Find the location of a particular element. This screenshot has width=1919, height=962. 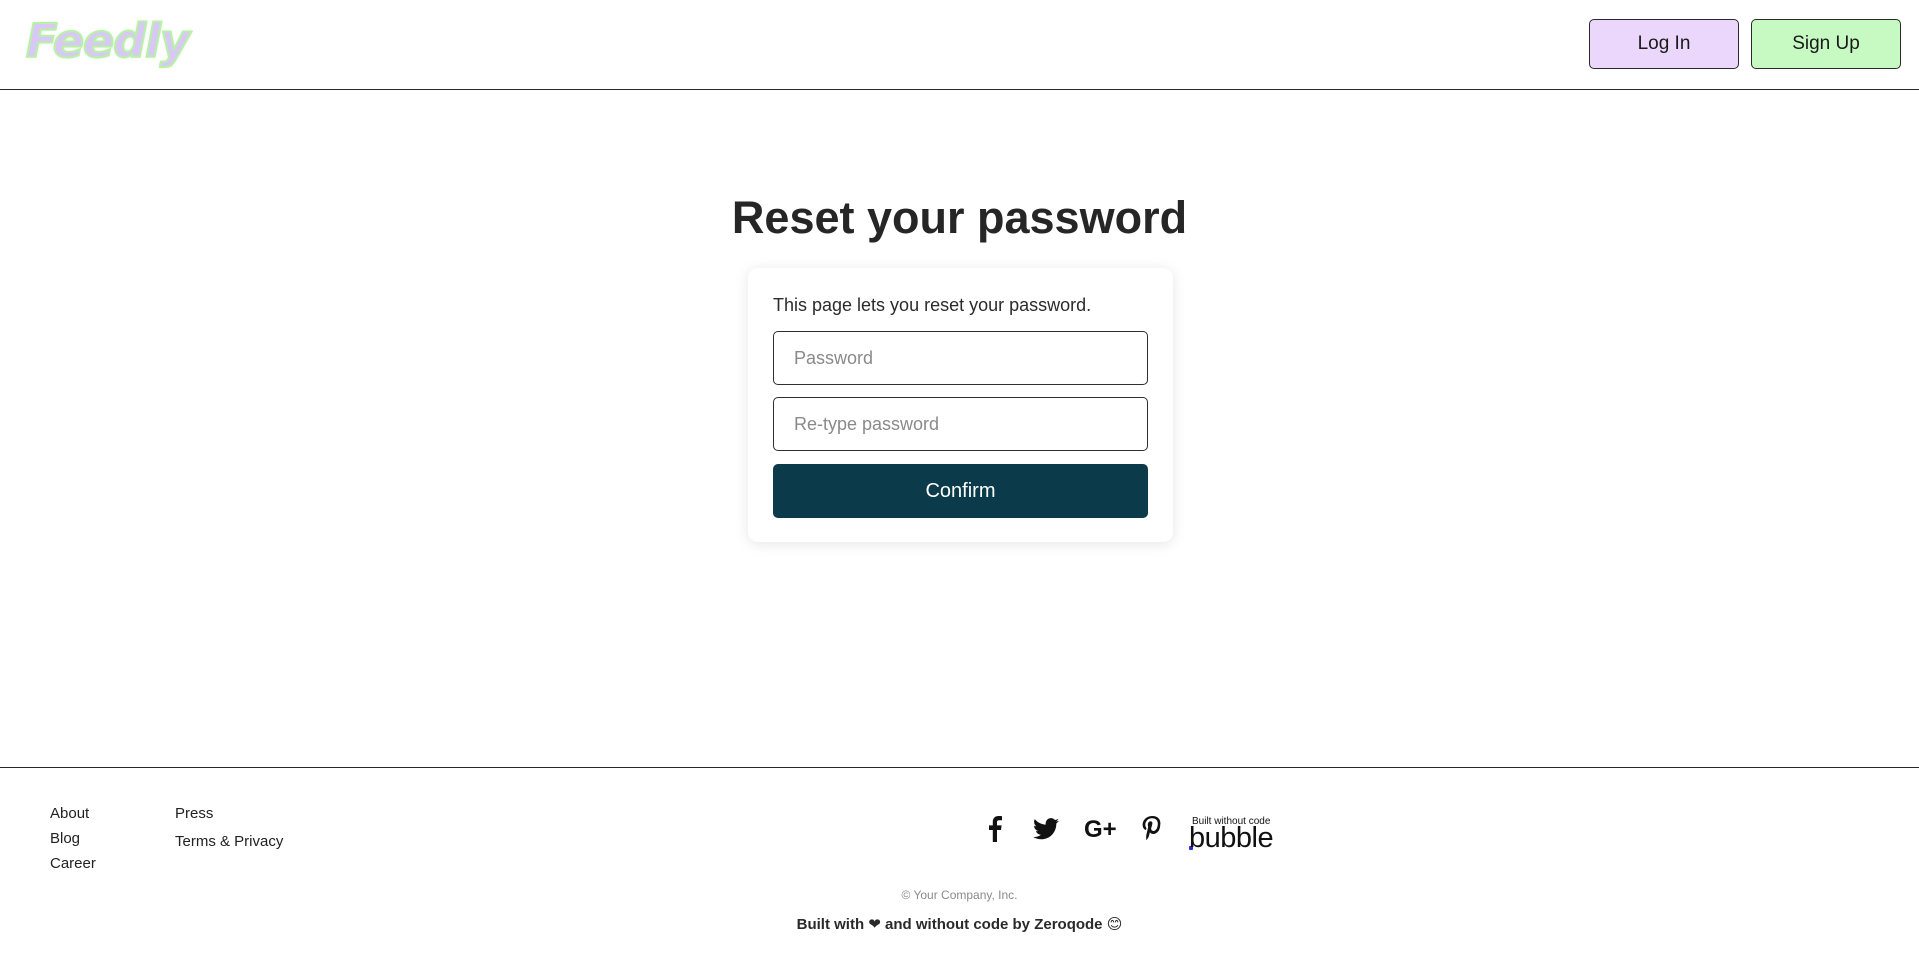

password-field is located at coordinates (960, 358).